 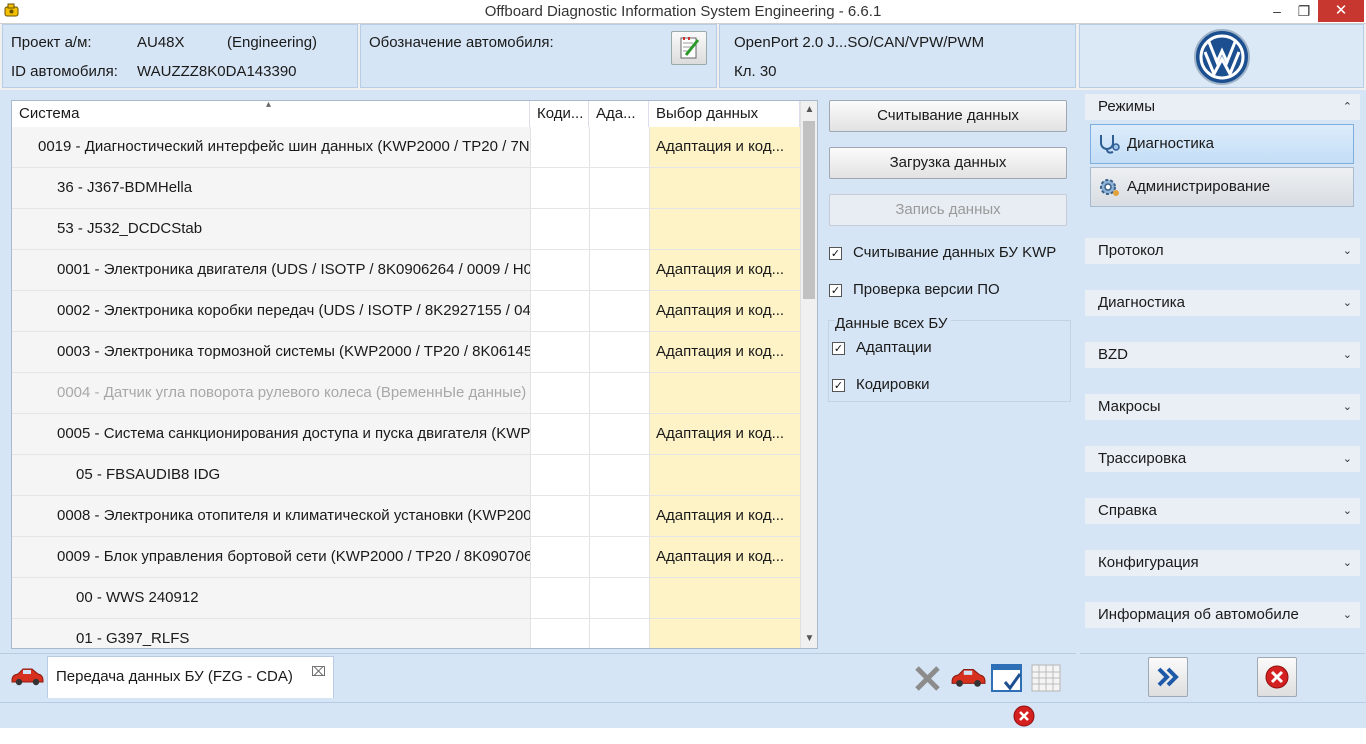 I want to click on vehicle-id-label: ID автомобиля:, so click(x=64, y=71).